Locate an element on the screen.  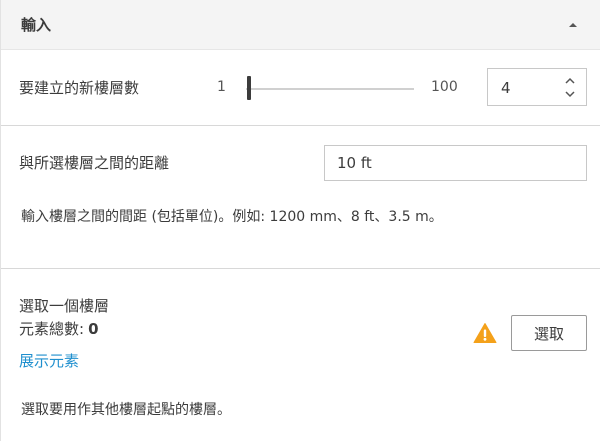
levels-count-label: 要建立的新樓層數 is located at coordinates (79, 88).